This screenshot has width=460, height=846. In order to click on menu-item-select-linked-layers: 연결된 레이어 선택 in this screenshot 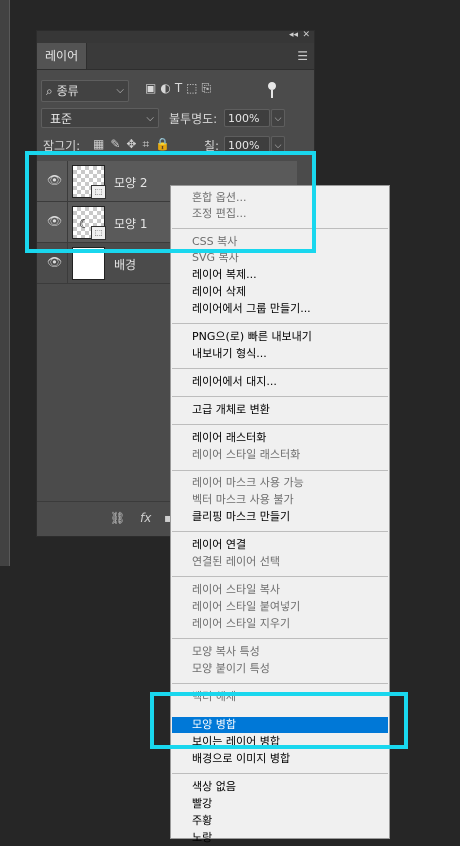, I will do `click(280, 562)`.